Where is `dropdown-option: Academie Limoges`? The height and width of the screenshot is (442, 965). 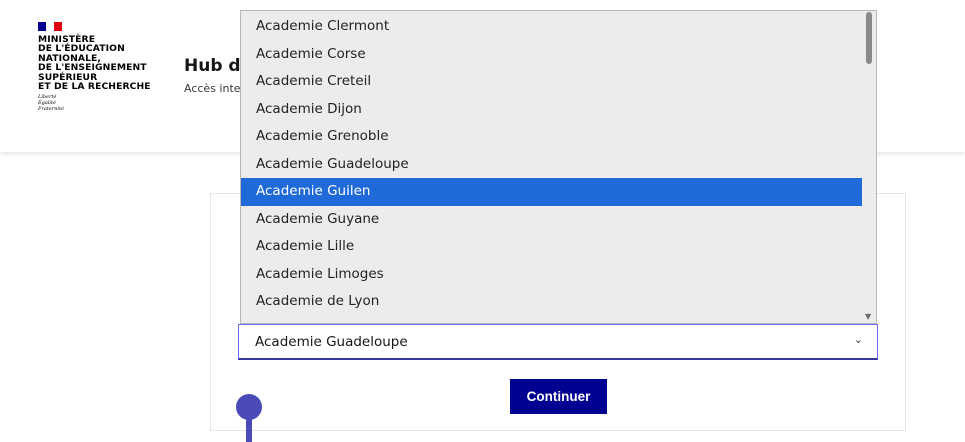 dropdown-option: Academie Limoges is located at coordinates (552, 275).